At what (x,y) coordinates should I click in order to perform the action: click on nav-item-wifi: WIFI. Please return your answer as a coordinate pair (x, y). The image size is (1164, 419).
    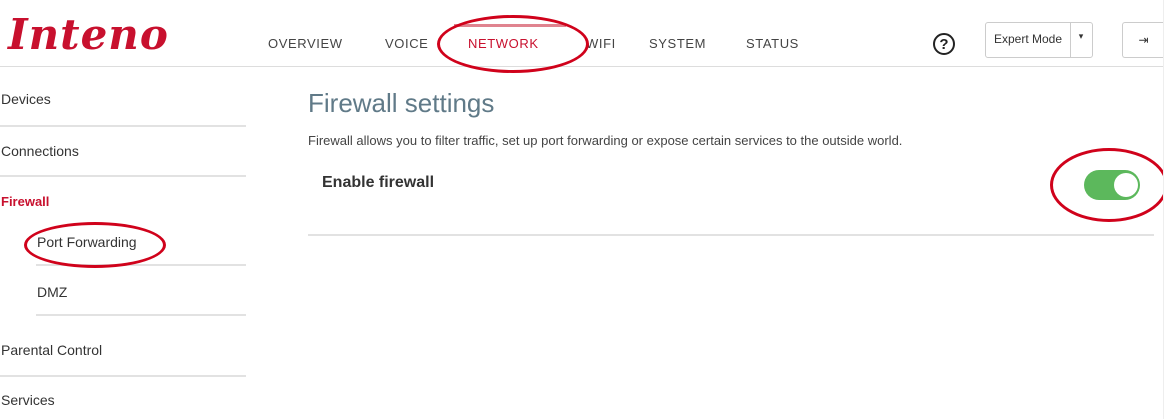
    Looking at the image, I should click on (601, 43).